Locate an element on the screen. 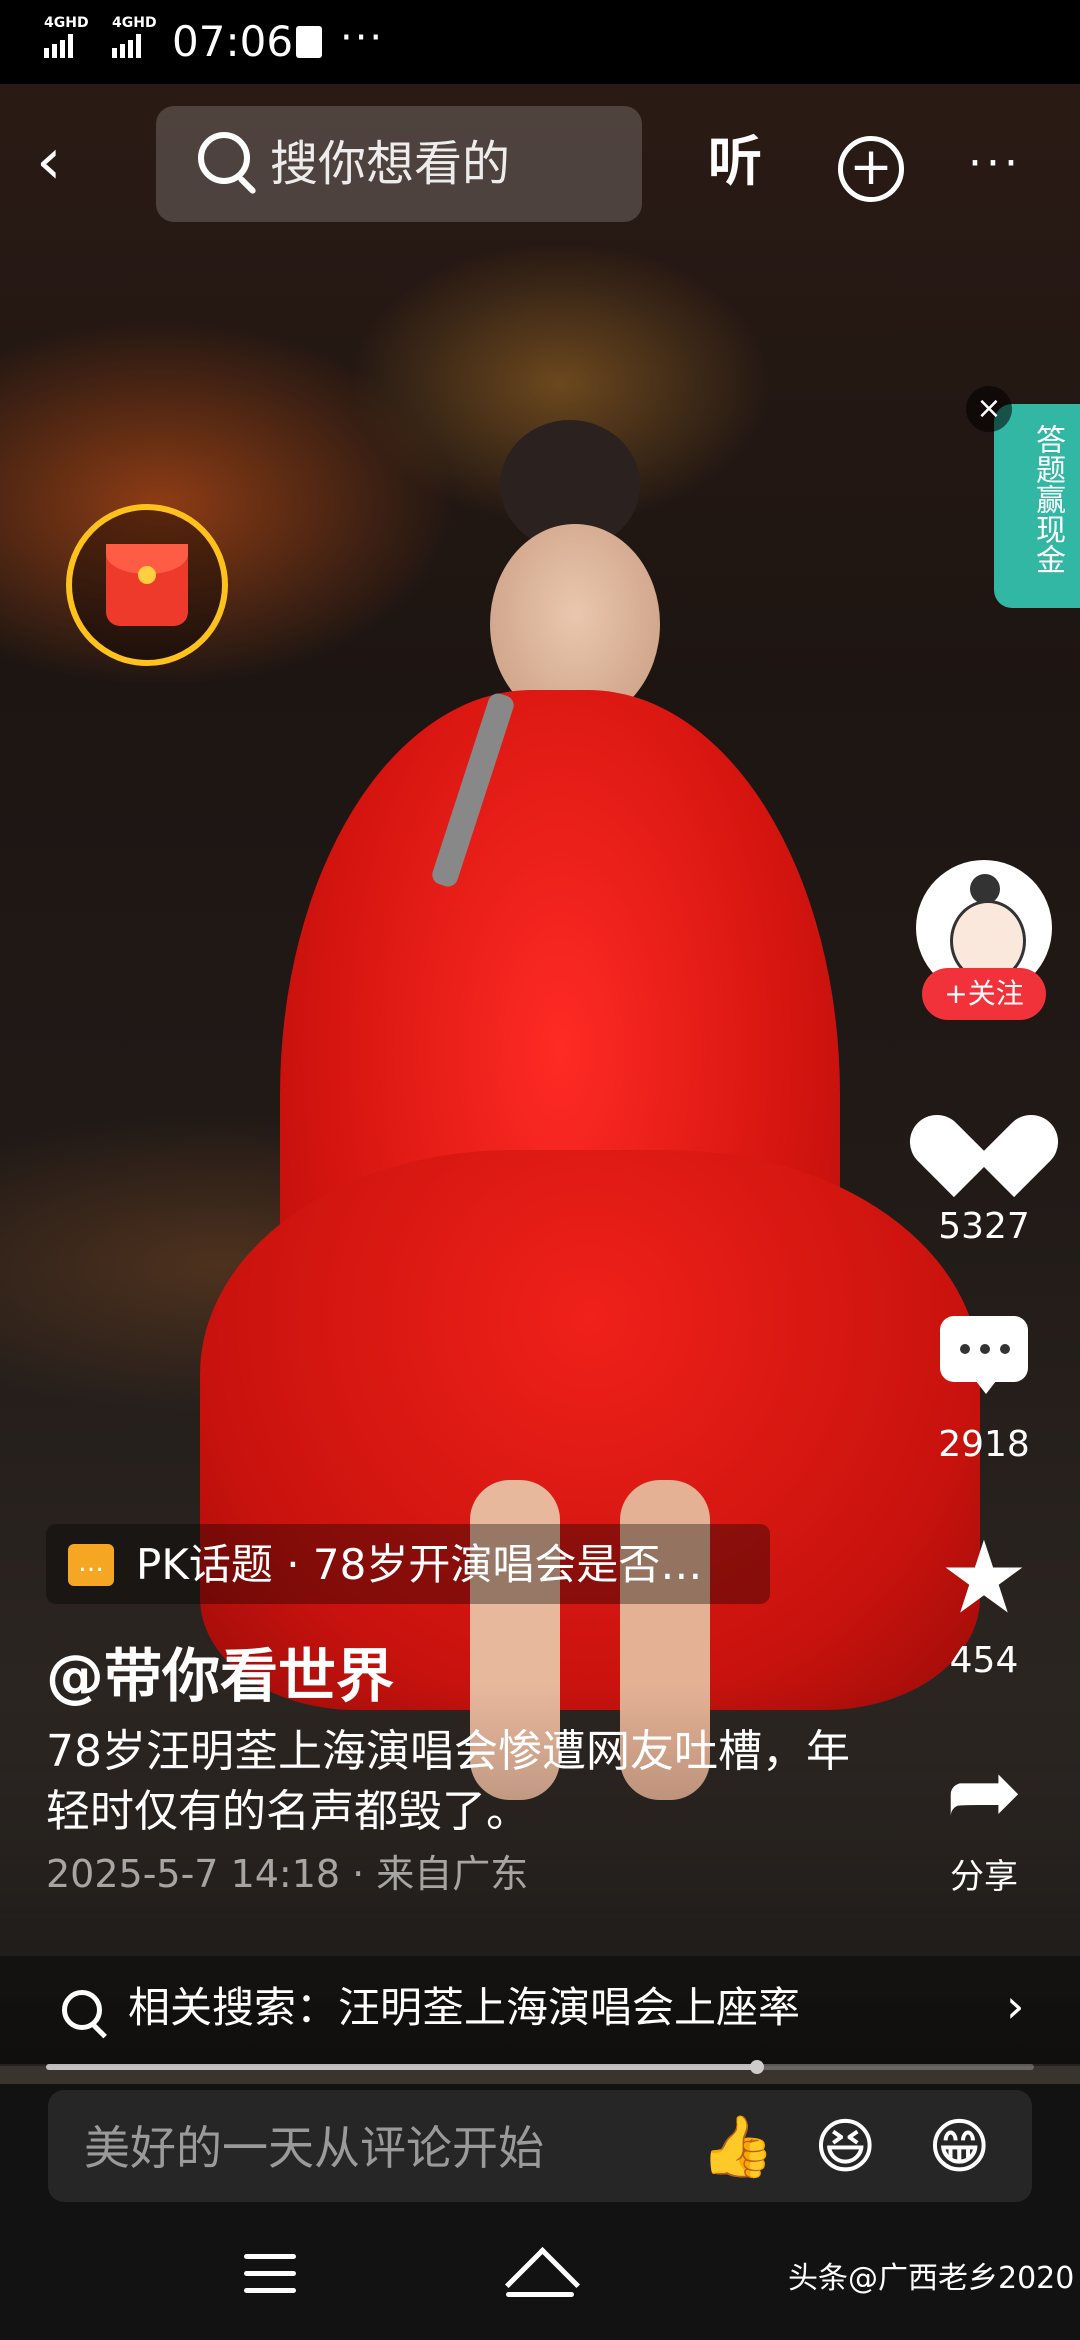  thumbs-up-emoji-button: 👍 is located at coordinates (737, 2147).